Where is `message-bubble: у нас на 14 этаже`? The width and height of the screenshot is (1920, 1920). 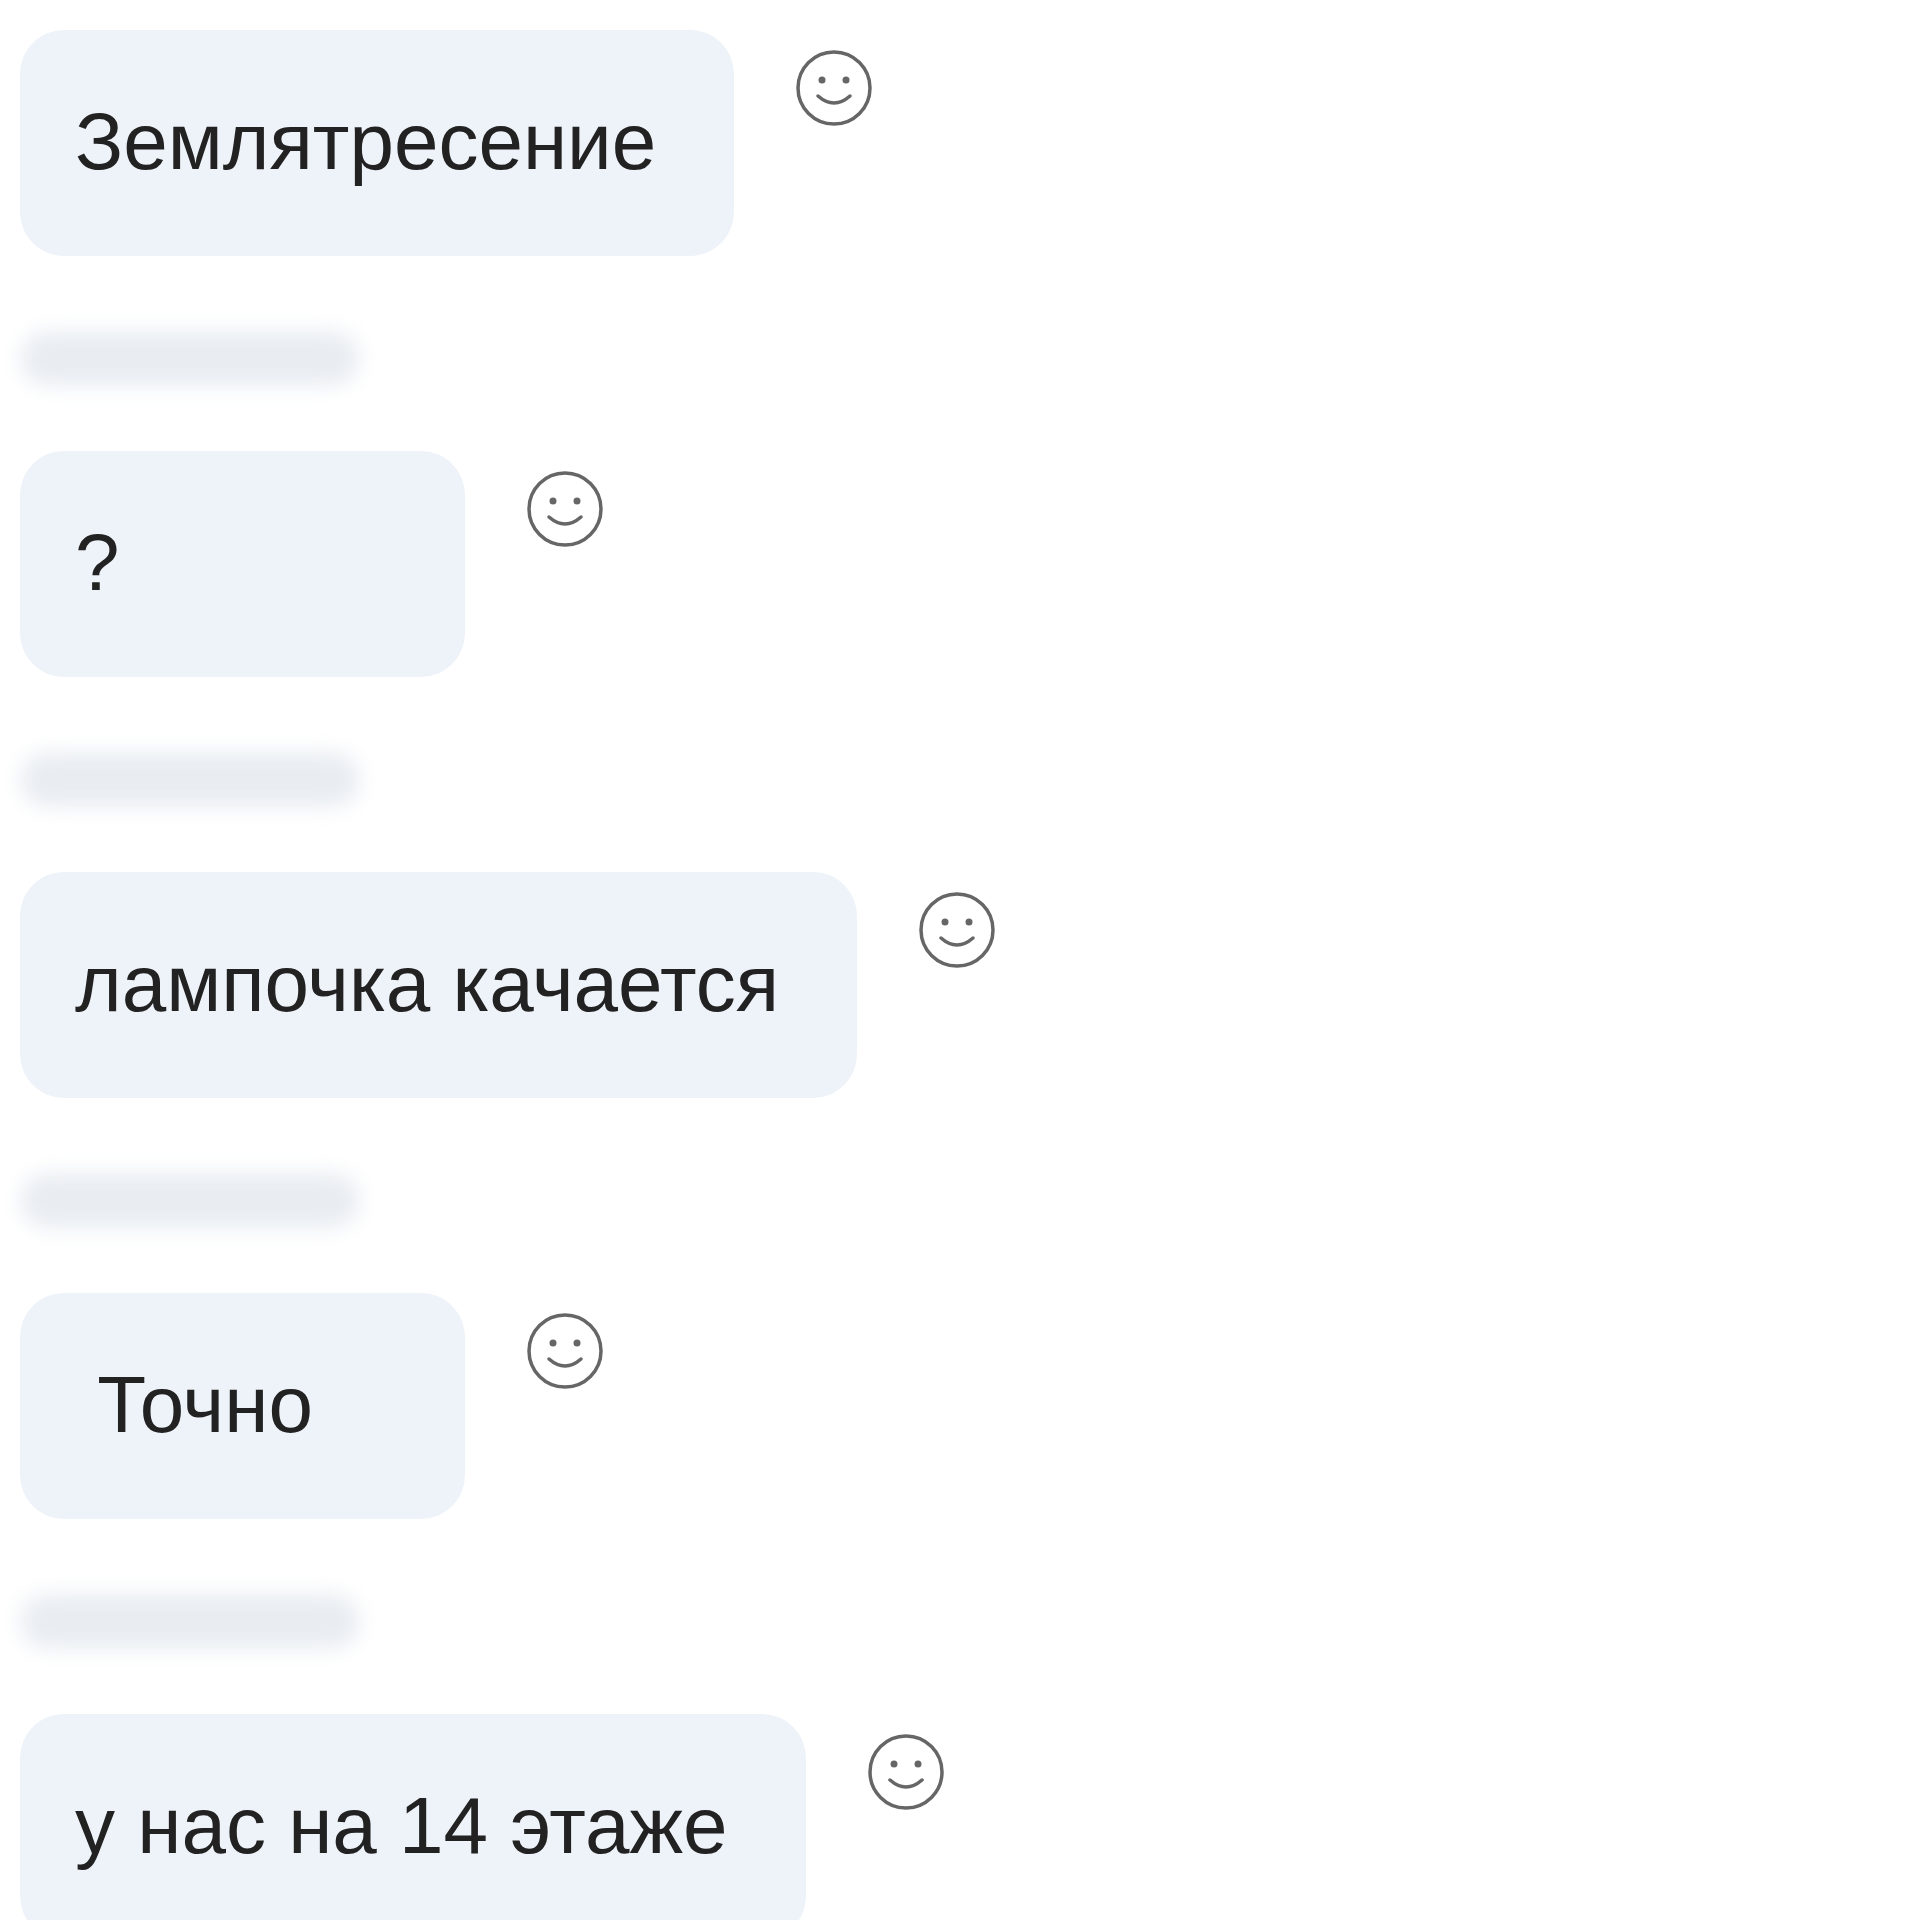
message-bubble: у нас на 14 этаже is located at coordinates (413, 1817).